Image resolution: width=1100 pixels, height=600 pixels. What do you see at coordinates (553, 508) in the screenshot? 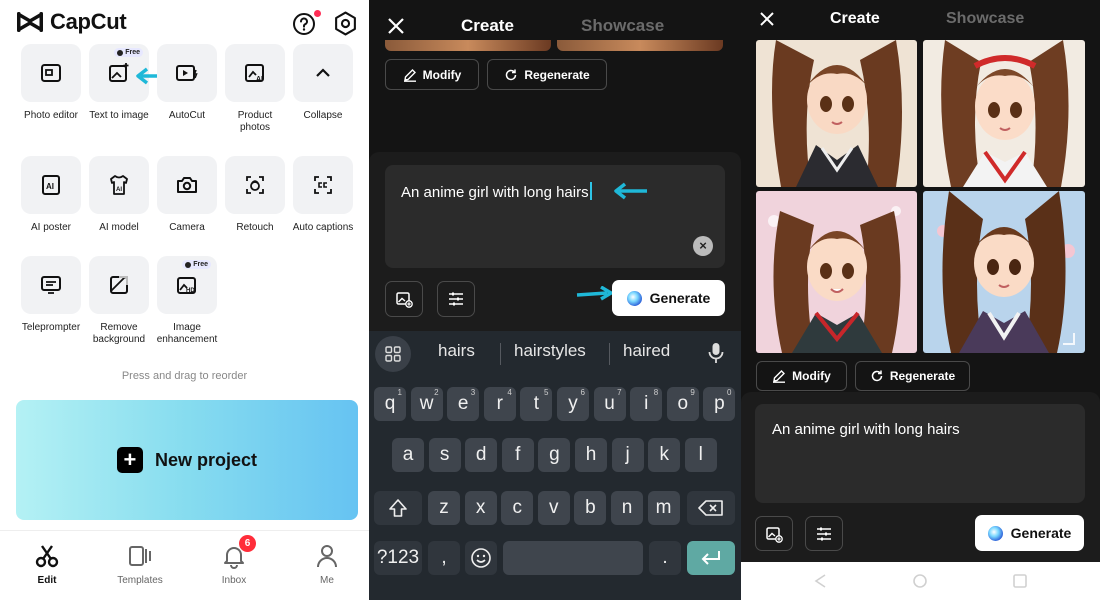
I see `key-v: v` at bounding box center [553, 508].